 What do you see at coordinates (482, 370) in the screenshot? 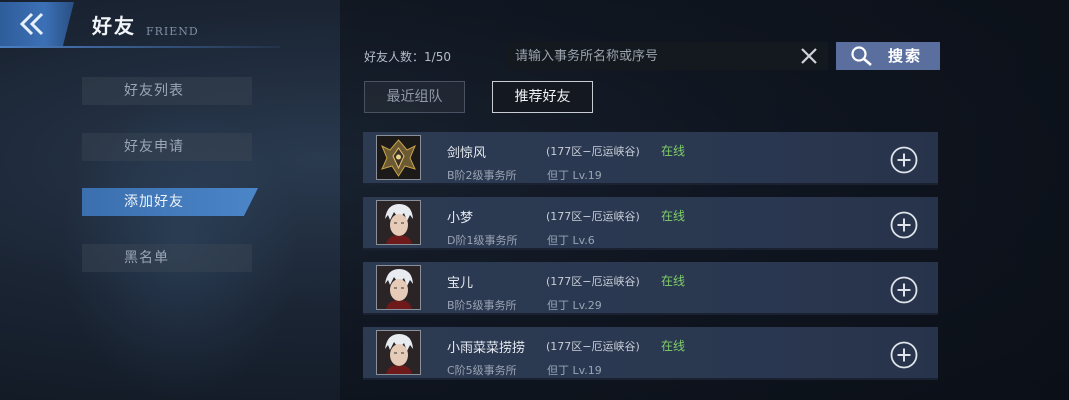
I see `friend-guild: C阶5级事务所` at bounding box center [482, 370].